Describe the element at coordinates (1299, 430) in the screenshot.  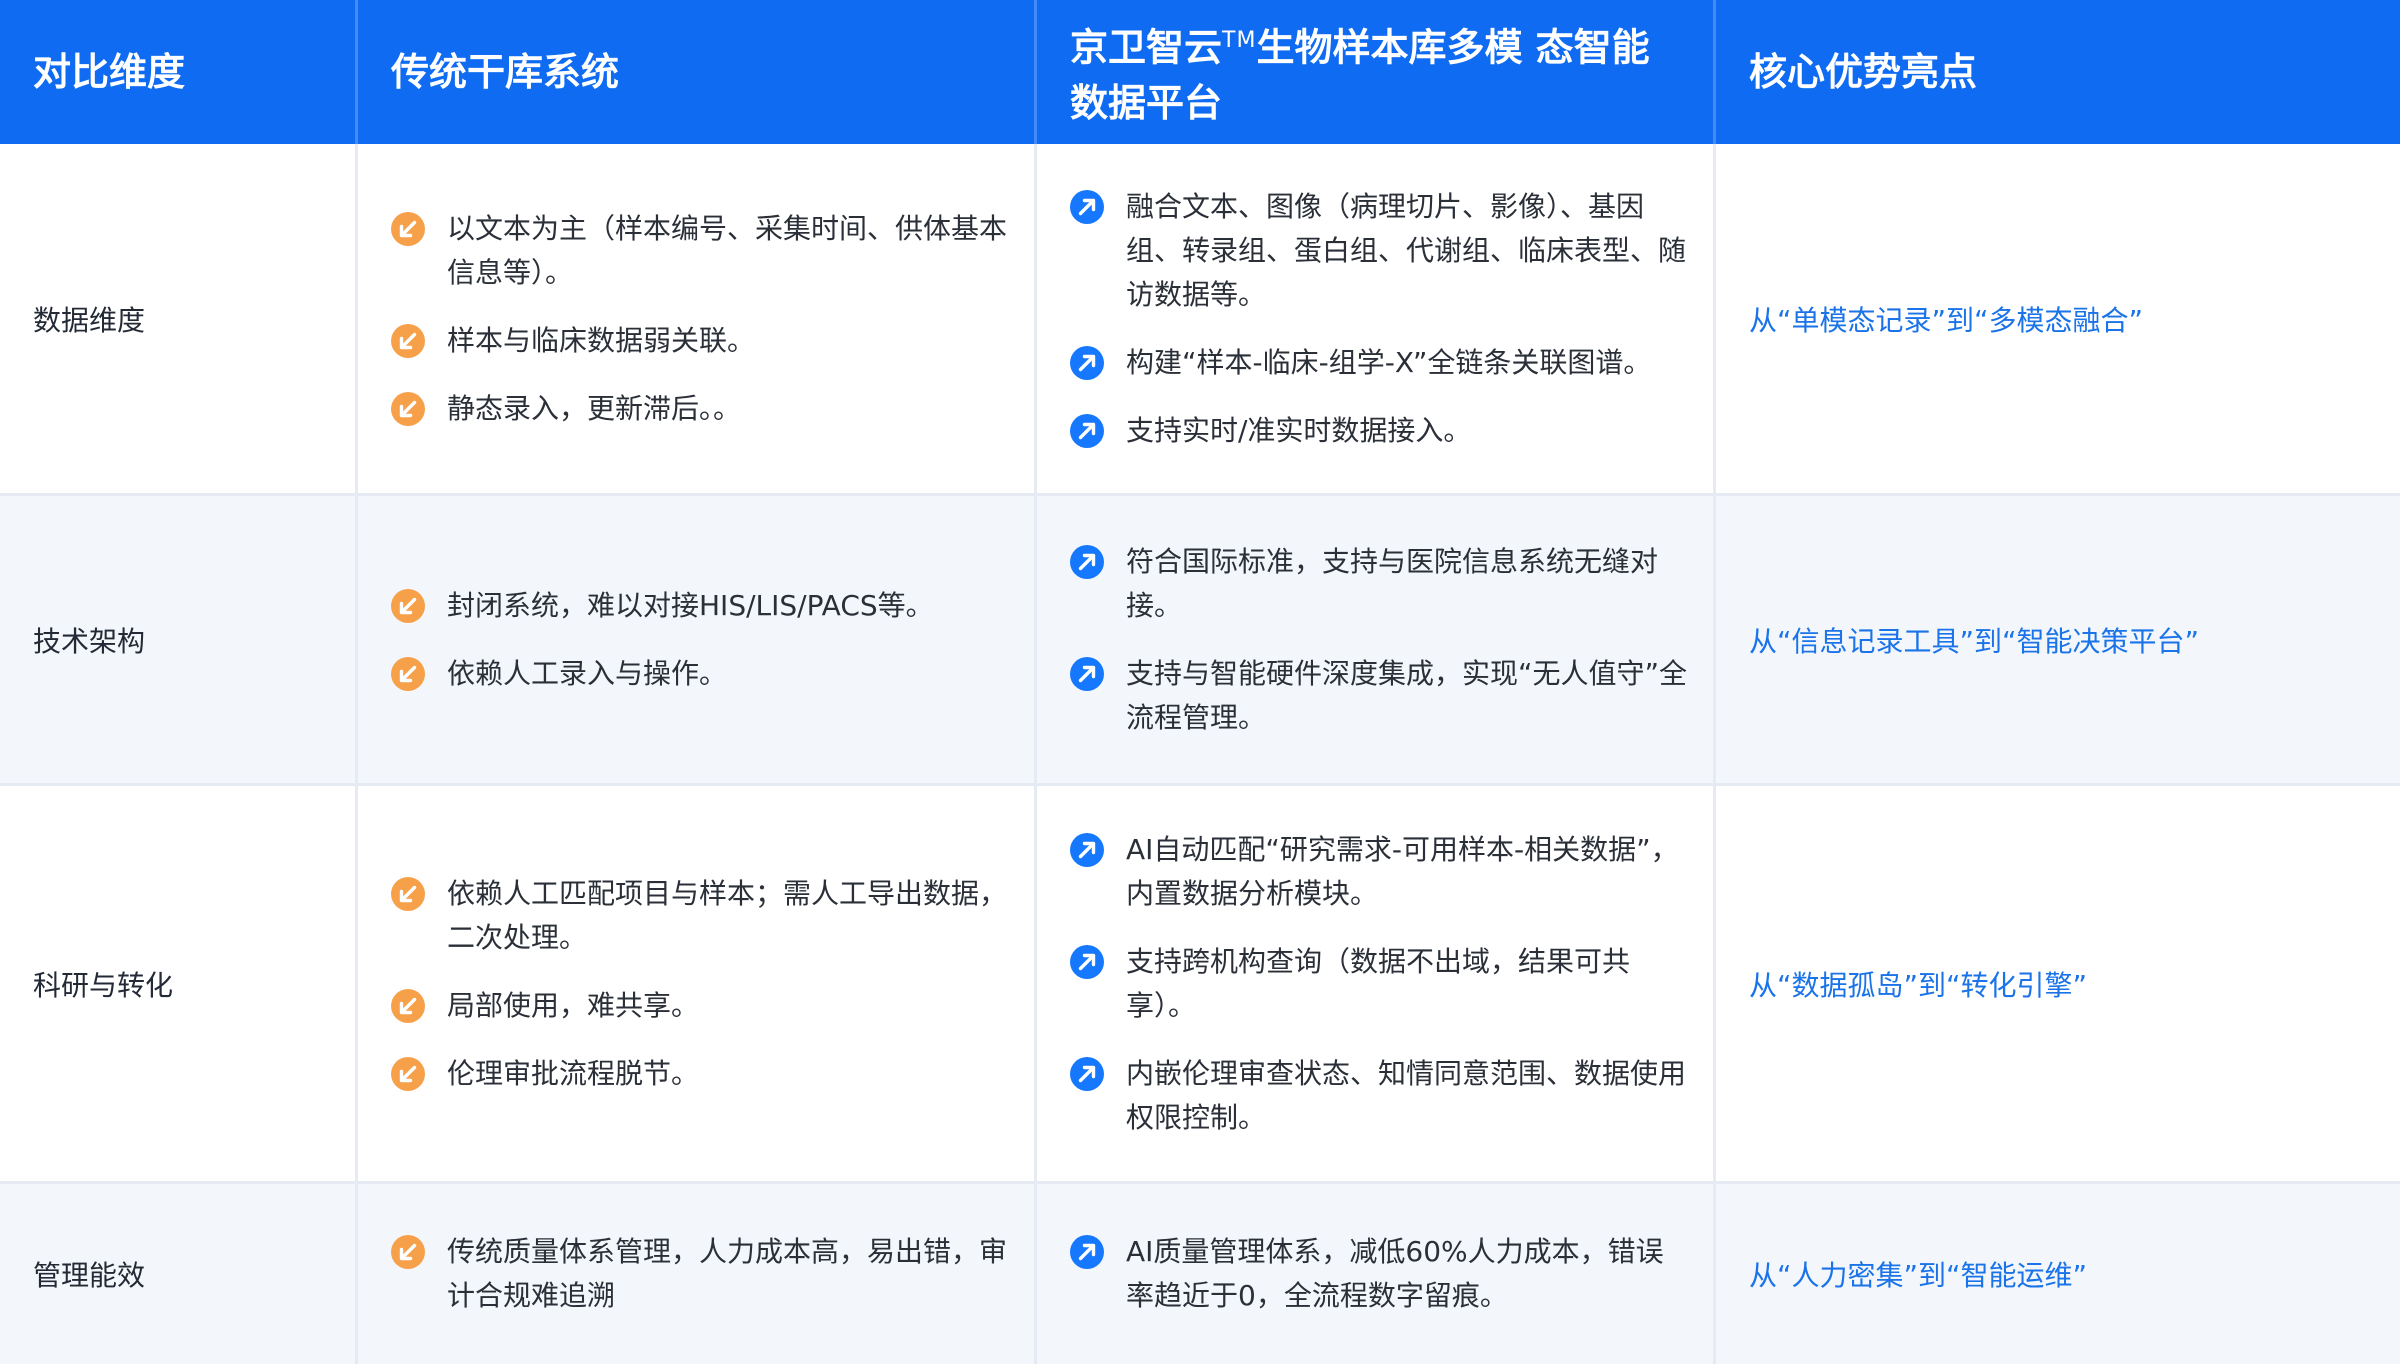
I see `list-item-text: 支持实时/准实时数据接入。` at that location.